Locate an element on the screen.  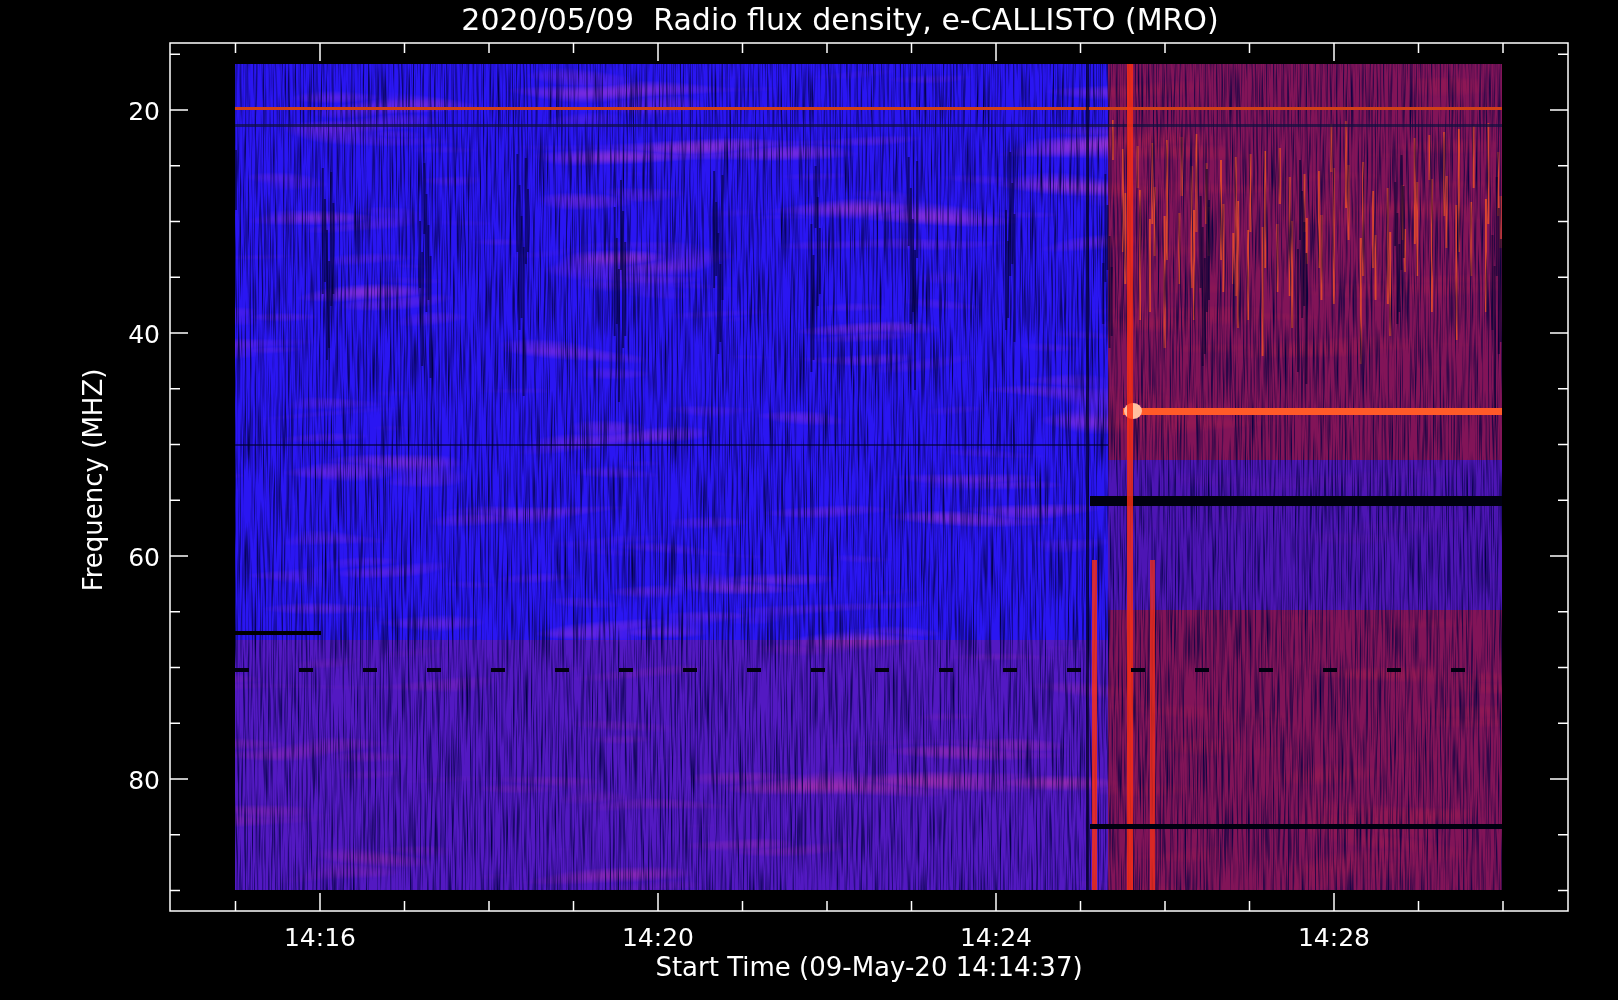
plot-title: 2020/05/09 Radio flux density, e-CALLISTO (MRO) is located at coordinates (840, 19).